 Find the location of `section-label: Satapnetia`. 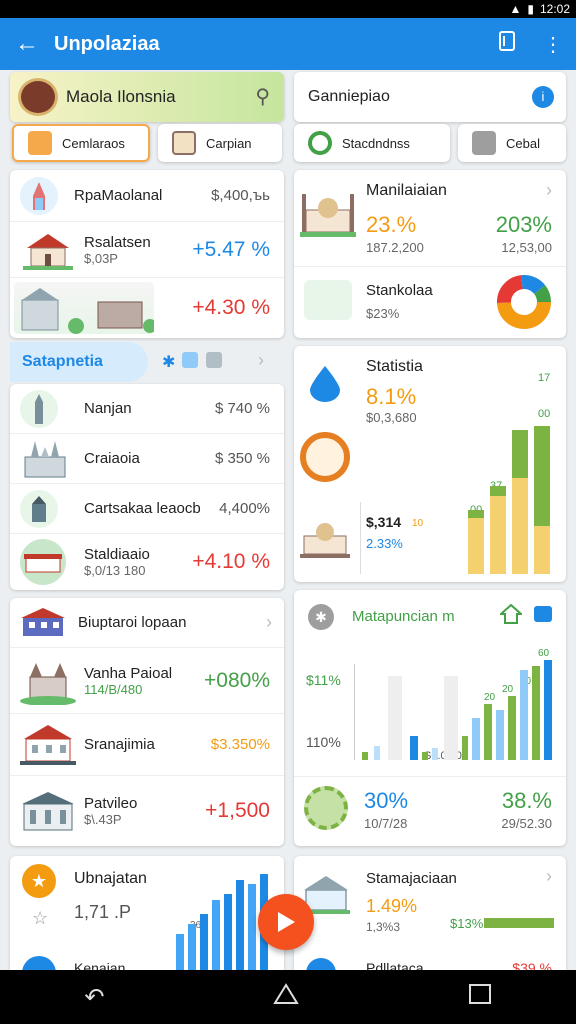

section-label: Satapnetia is located at coordinates (79, 362).